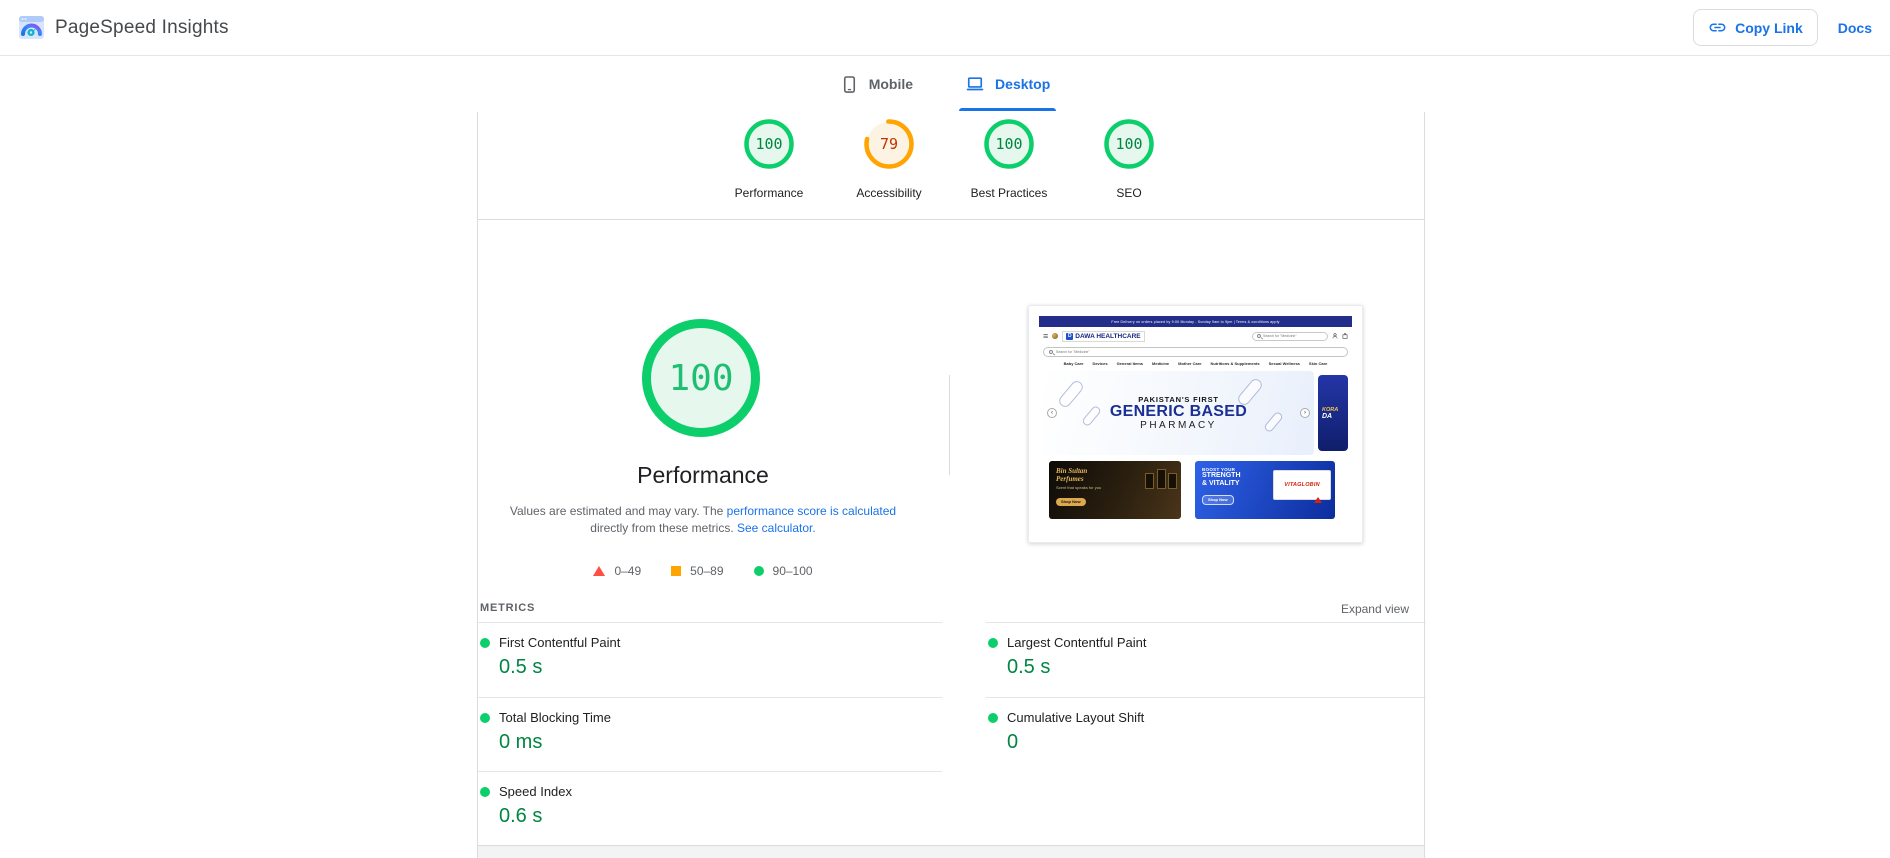 This screenshot has width=1890, height=858. Describe the element at coordinates (1070, 336) in the screenshot. I see `site-logo-icon: D` at that location.